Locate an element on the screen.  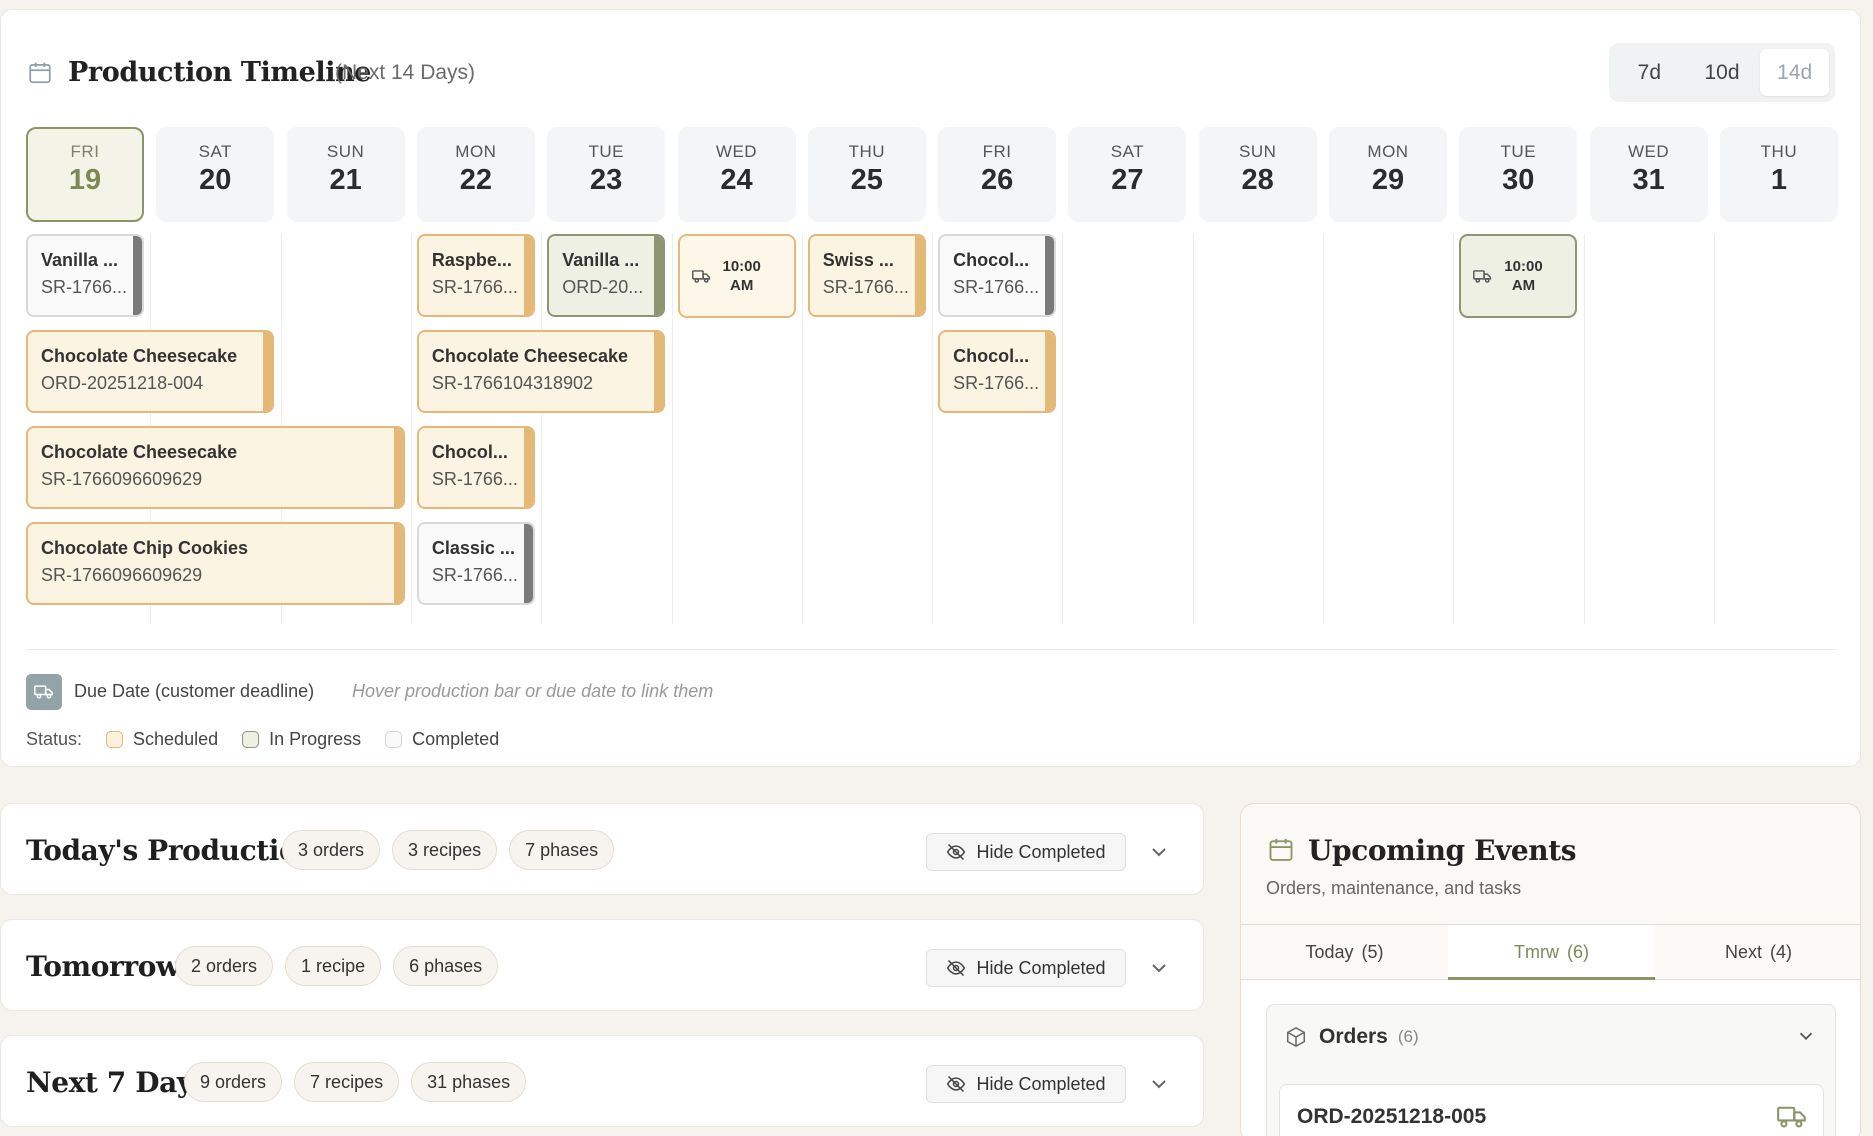
order-card: ORD-20251218-005 is located at coordinates (1551, 1110).